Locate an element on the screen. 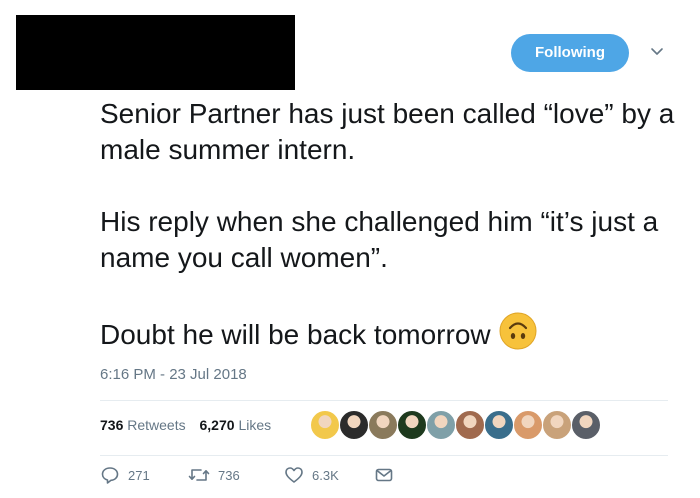  like-button: 6.3K is located at coordinates (311, 475).